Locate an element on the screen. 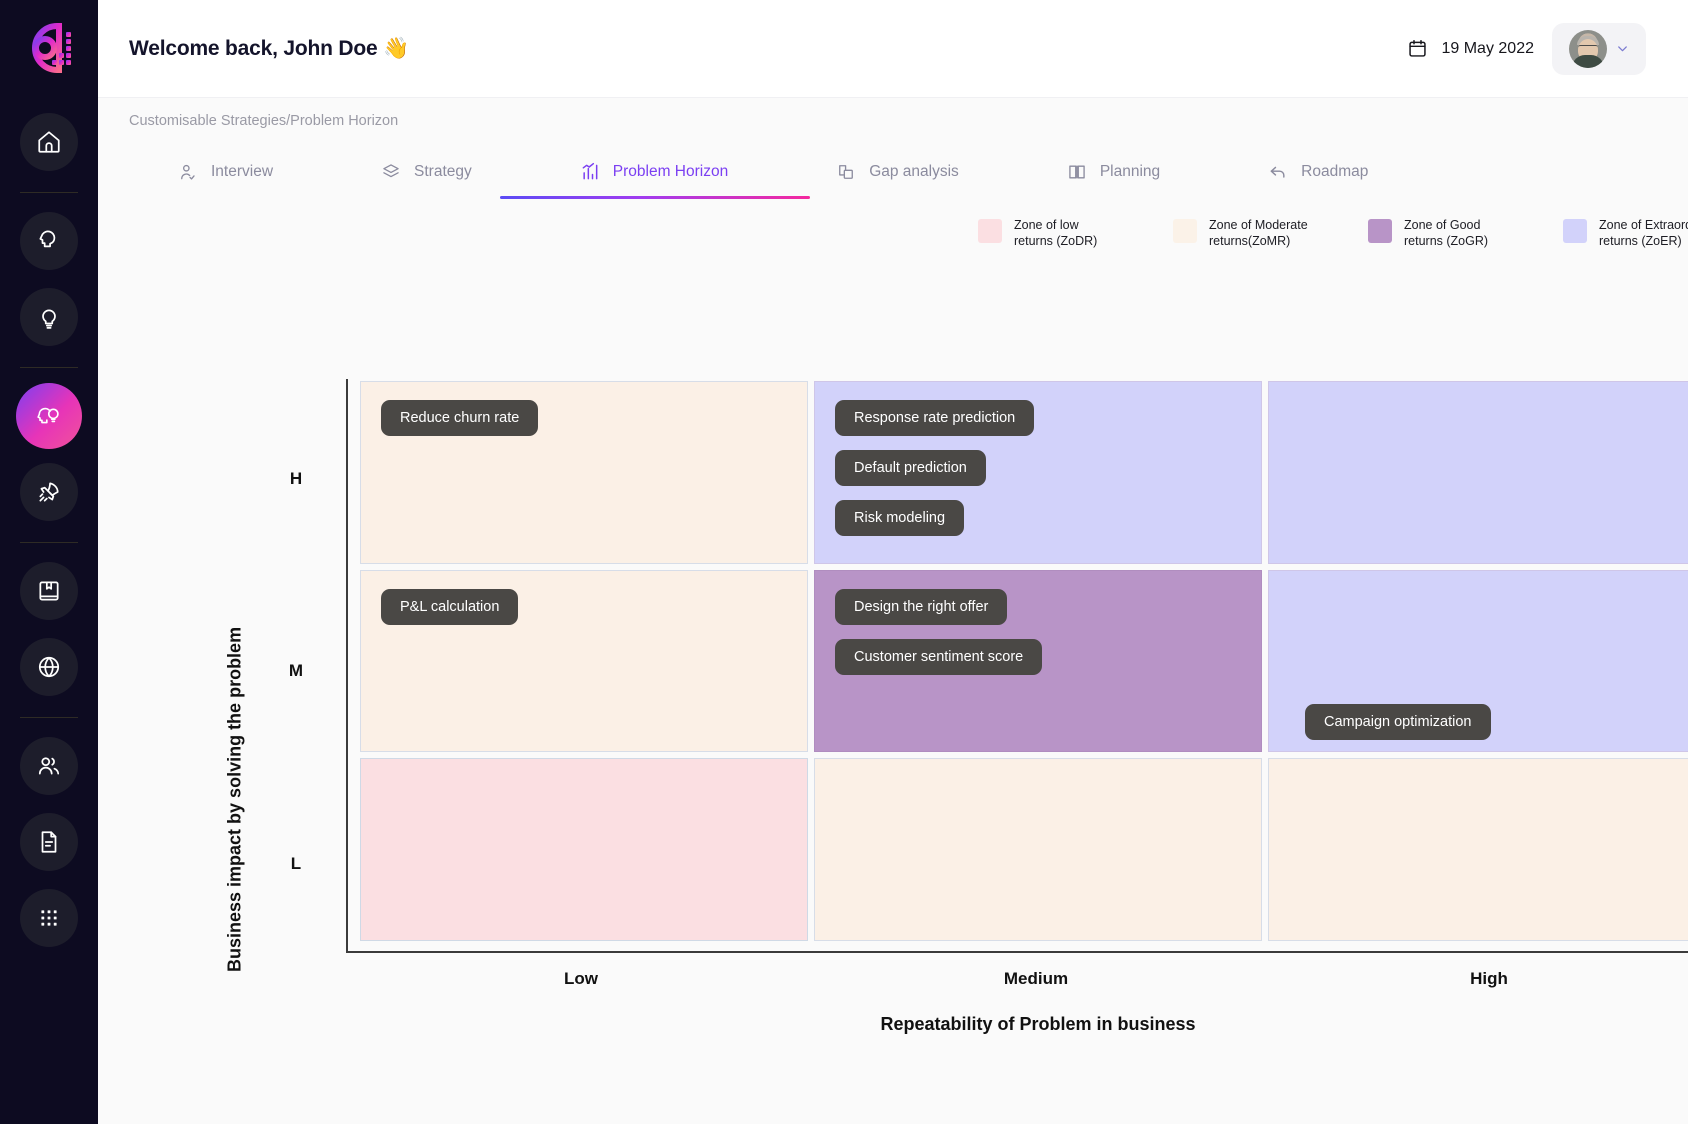 The height and width of the screenshot is (1124, 1688). rocket-icon is located at coordinates (49, 492).